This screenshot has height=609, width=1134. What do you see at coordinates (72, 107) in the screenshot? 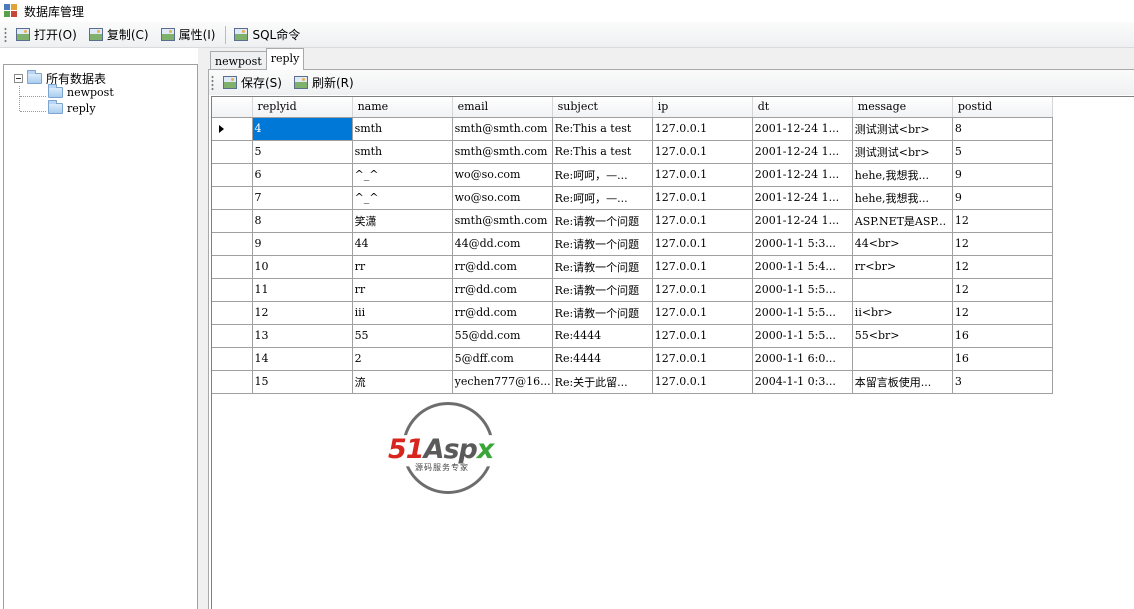
I see `tree-item-reply: reply` at bounding box center [72, 107].